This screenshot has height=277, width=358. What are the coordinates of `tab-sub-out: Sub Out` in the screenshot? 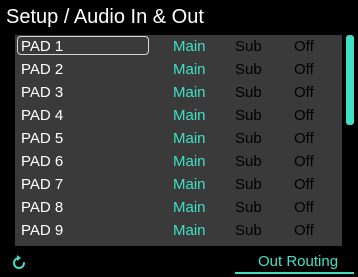 It's located at (179, 262).